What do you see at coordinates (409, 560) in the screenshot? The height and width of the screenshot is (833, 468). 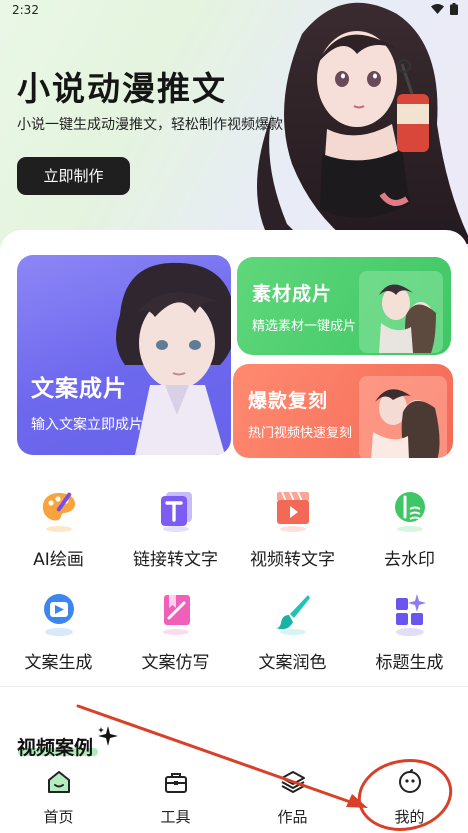 I see `tool-label: 去水印` at bounding box center [409, 560].